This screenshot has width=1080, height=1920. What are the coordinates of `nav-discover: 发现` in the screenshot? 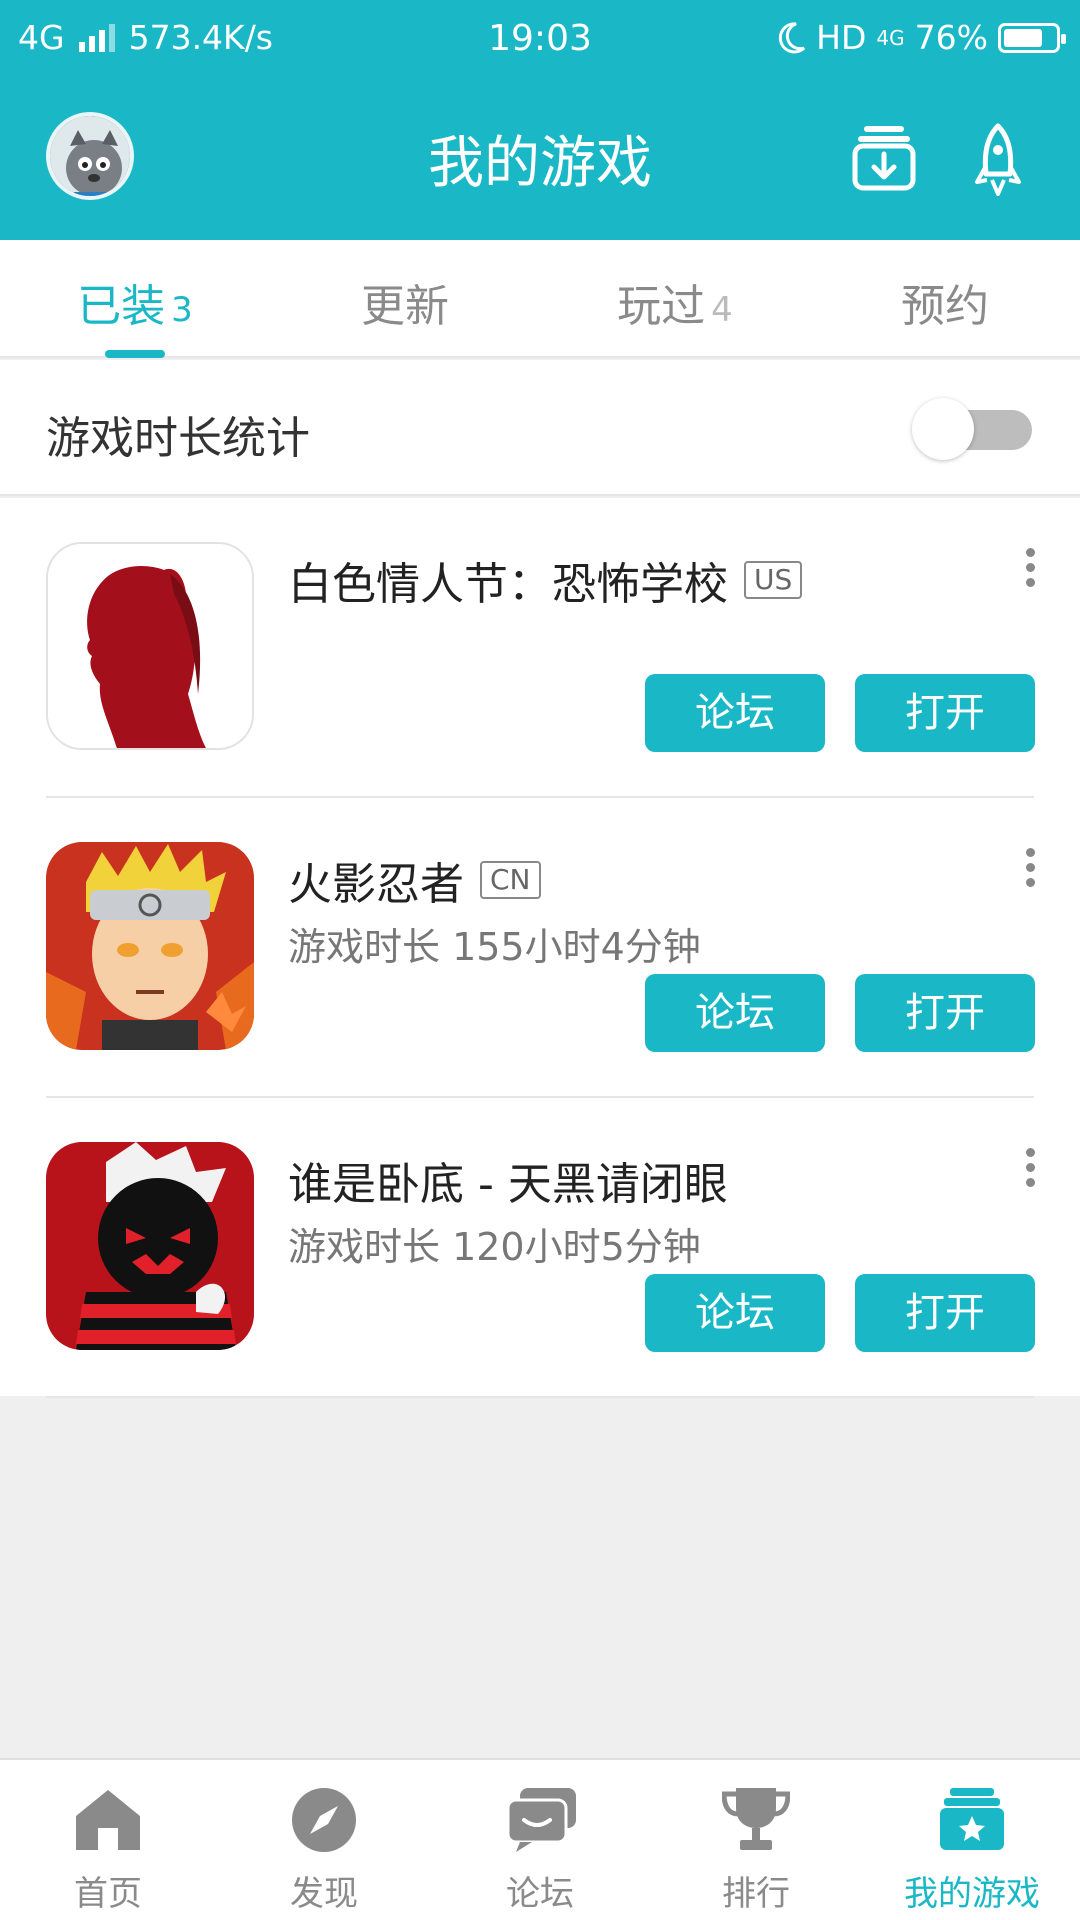 It's located at (324, 1840).